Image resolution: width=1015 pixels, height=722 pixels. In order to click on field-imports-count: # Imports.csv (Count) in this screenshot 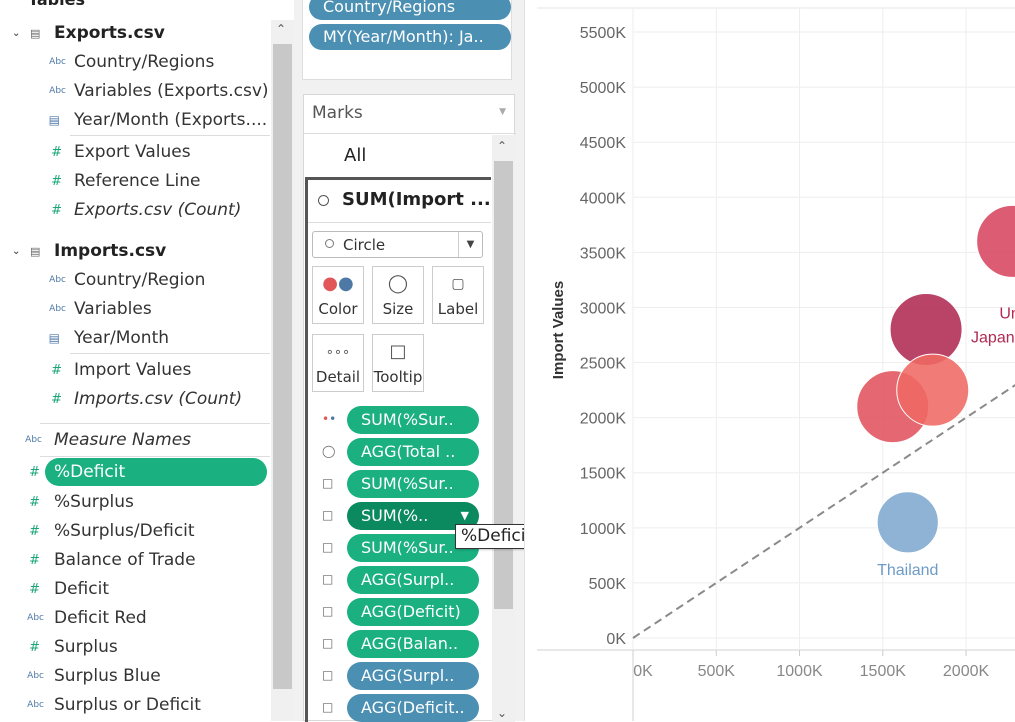, I will do `click(134, 399)`.